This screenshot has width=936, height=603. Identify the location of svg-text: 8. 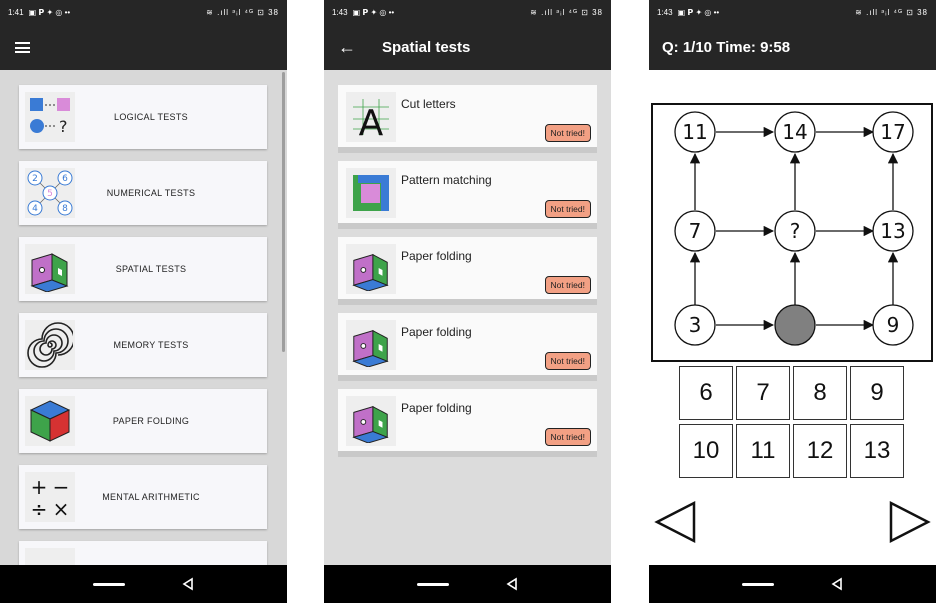
(65, 209).